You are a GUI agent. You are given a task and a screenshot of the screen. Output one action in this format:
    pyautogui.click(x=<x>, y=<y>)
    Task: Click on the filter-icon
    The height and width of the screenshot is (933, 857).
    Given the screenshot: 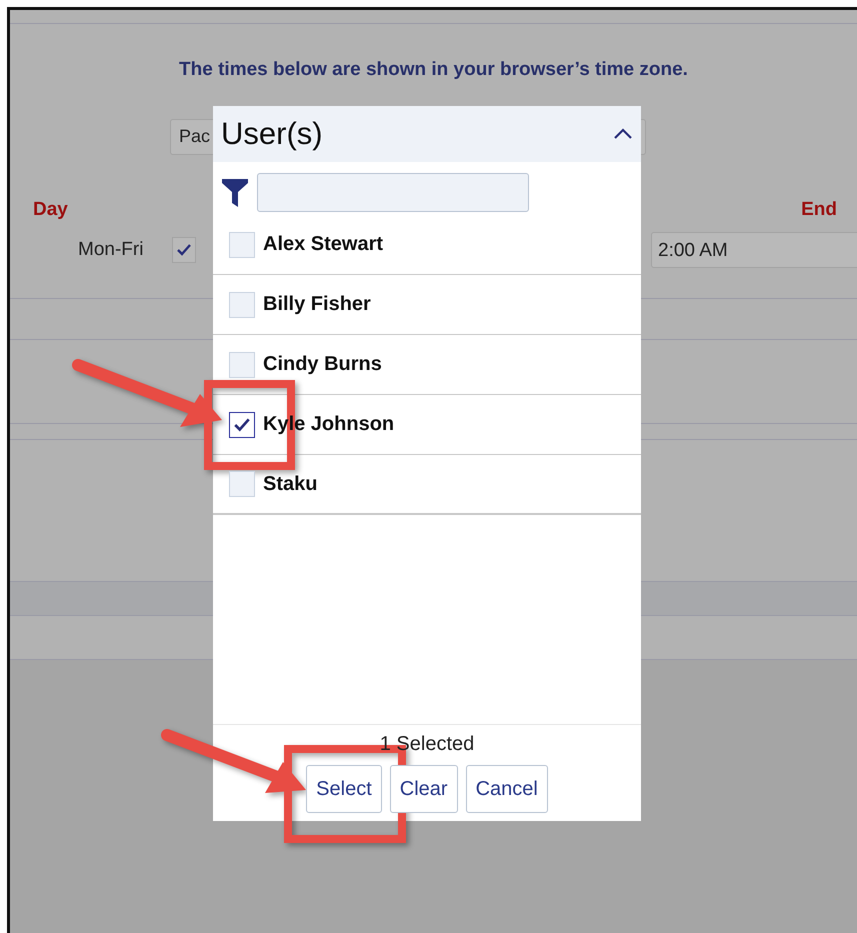 What is the action you would take?
    pyautogui.click(x=235, y=192)
    